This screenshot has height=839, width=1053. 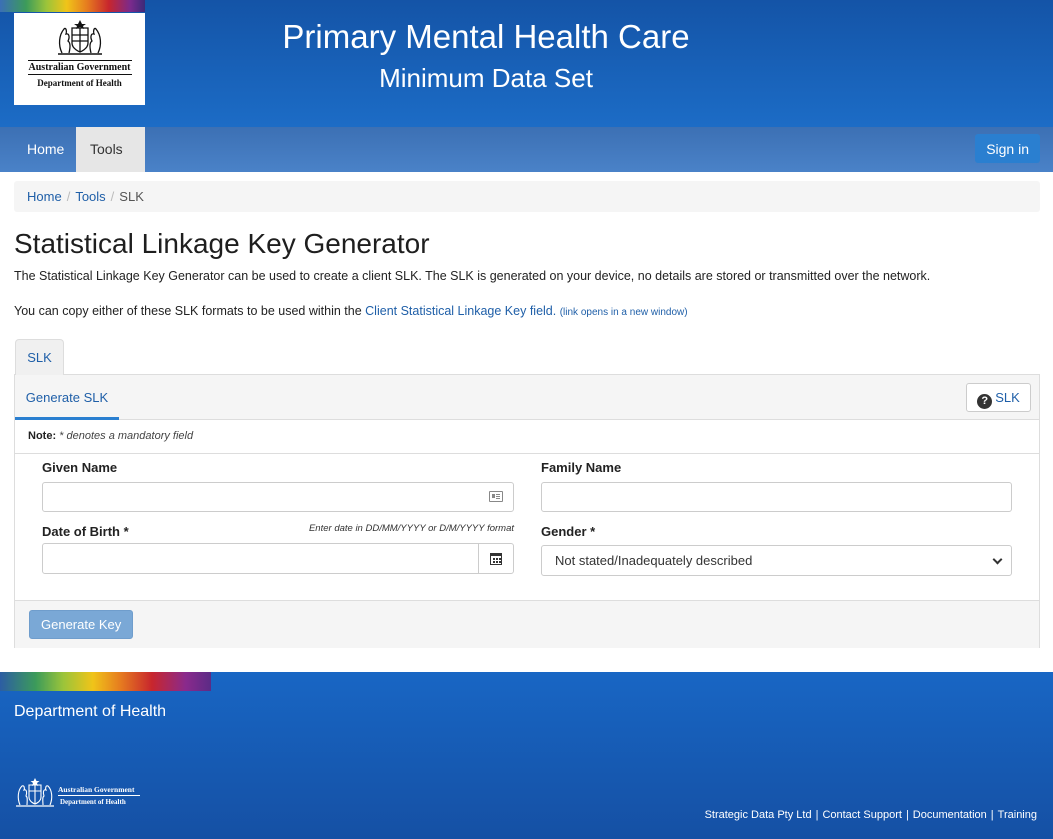 What do you see at coordinates (44, 196) in the screenshot?
I see `breadcrumb-home: Home` at bounding box center [44, 196].